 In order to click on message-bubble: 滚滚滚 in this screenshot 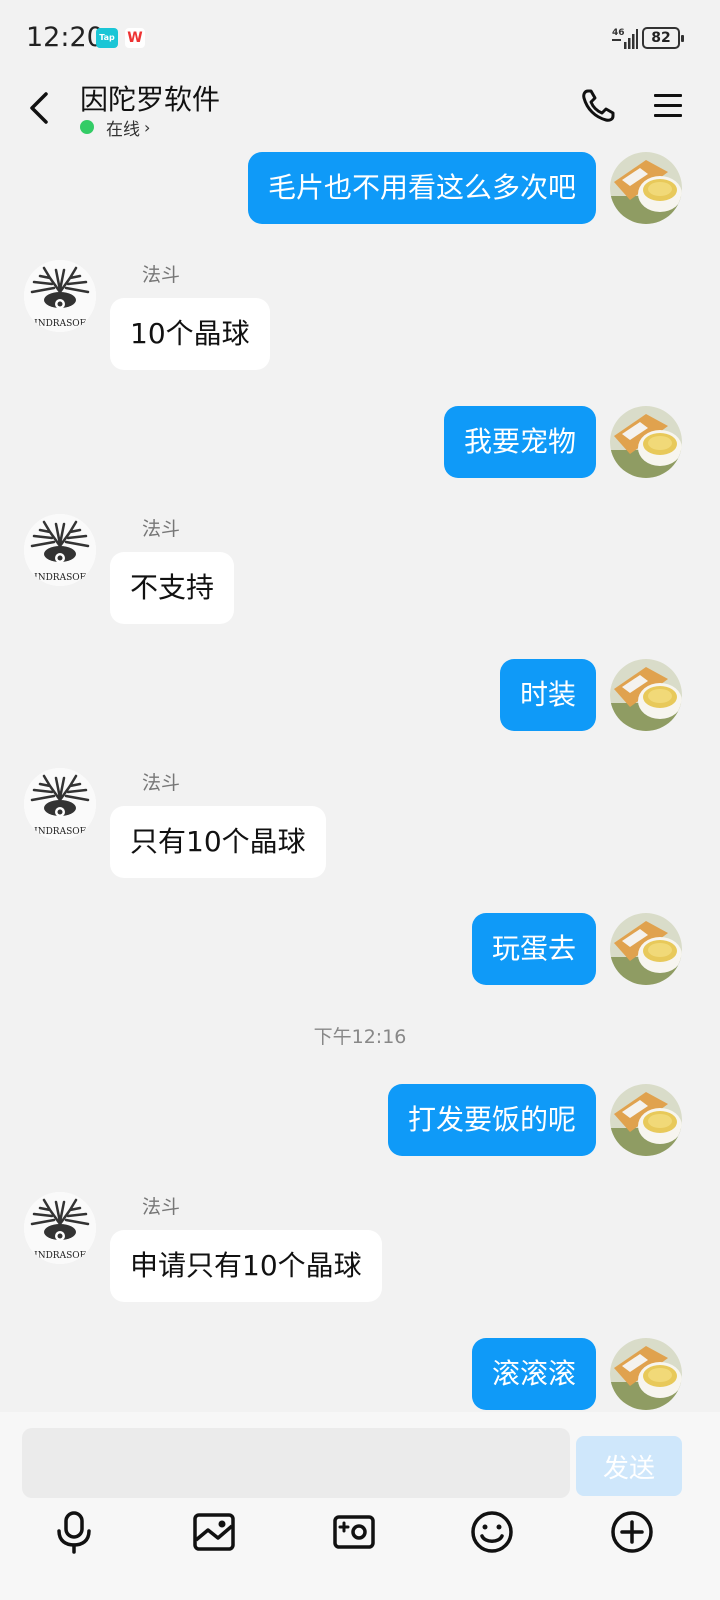, I will do `click(533, 1374)`.